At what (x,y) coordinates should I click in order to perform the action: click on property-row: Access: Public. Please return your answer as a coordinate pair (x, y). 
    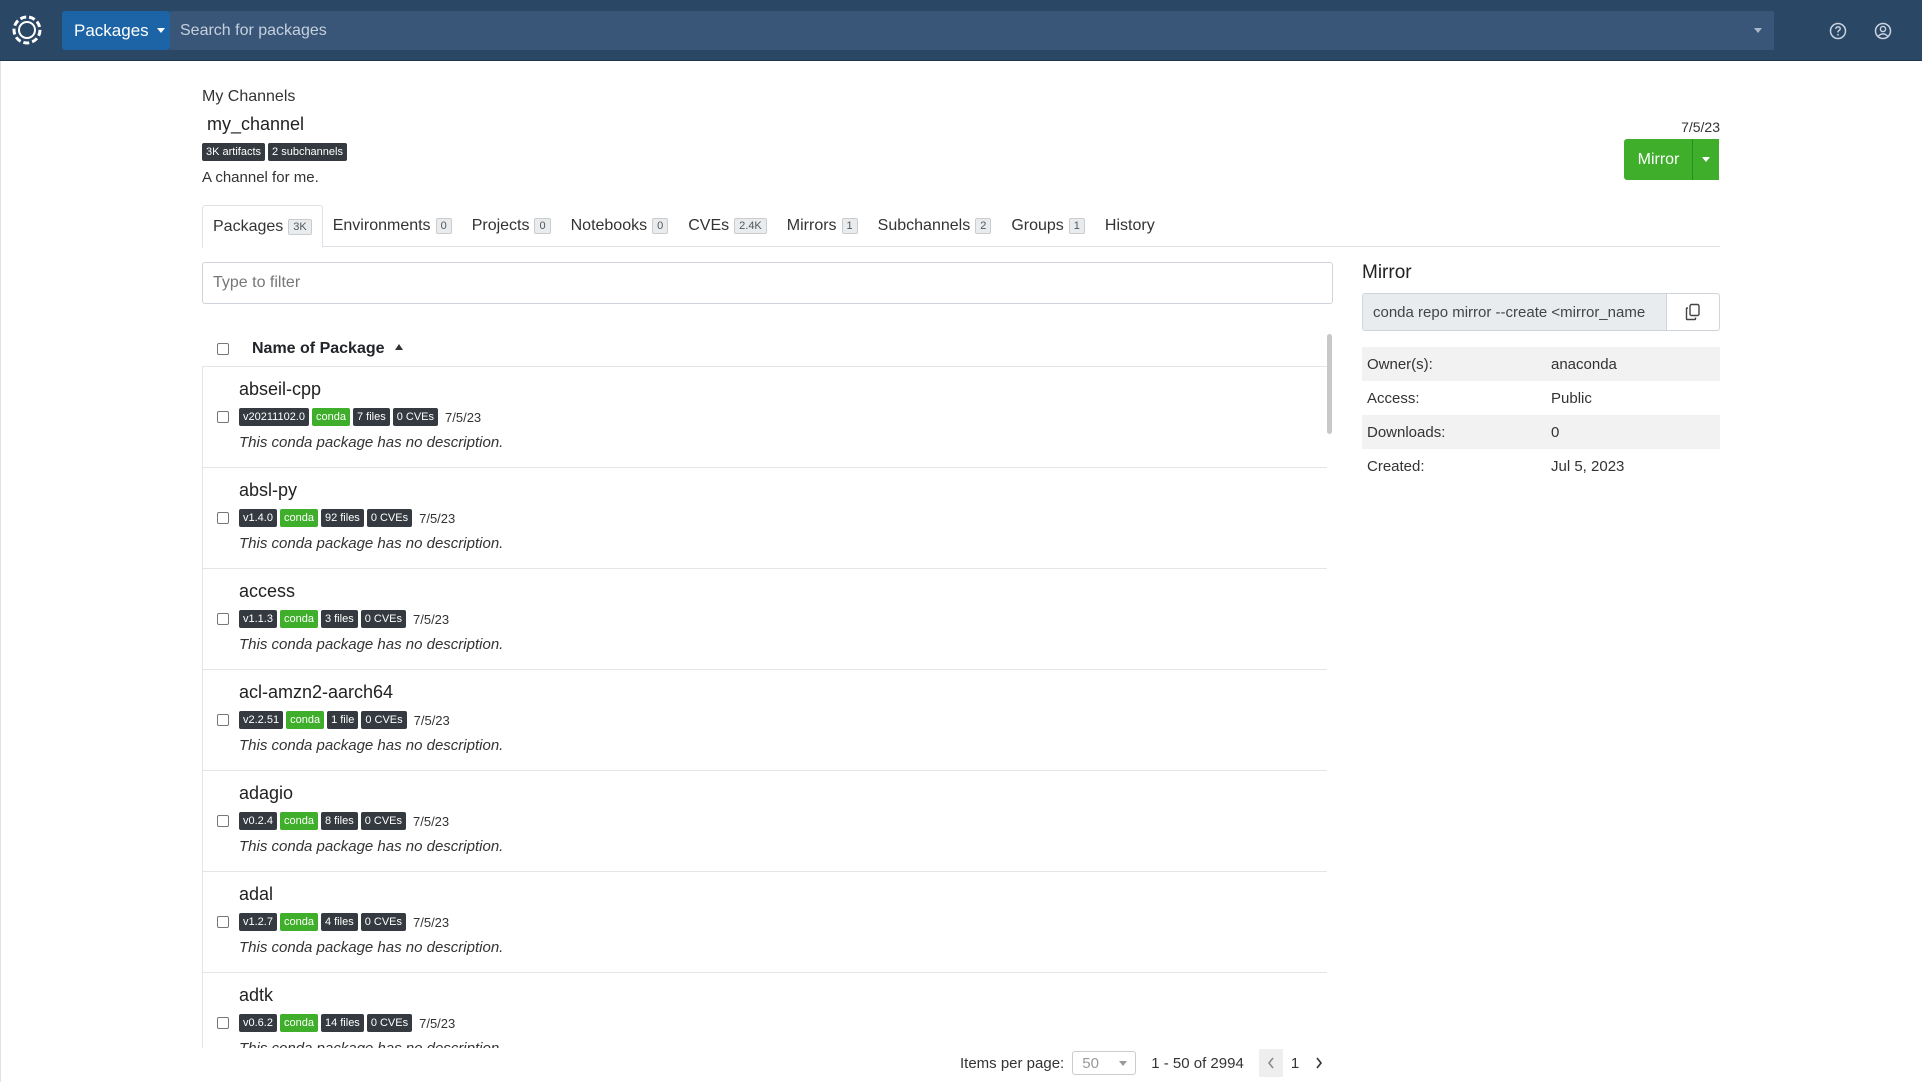
    Looking at the image, I should click on (1541, 398).